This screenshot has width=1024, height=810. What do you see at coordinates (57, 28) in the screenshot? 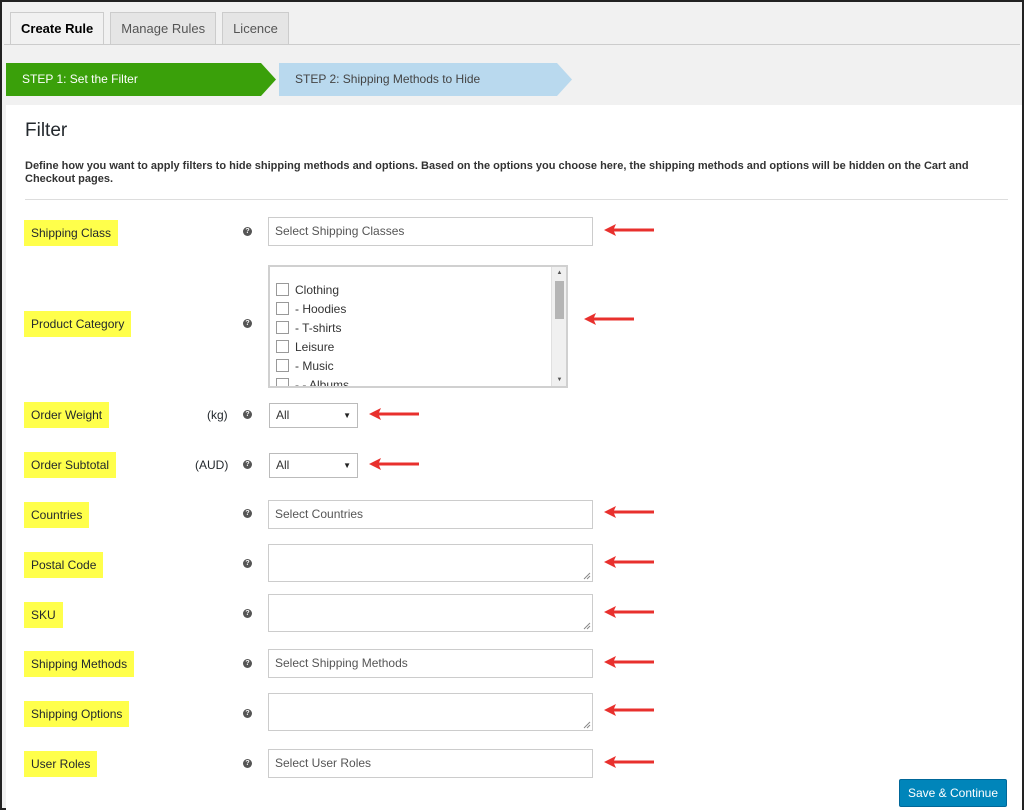
I see `tab-create-rule: Create Rule` at bounding box center [57, 28].